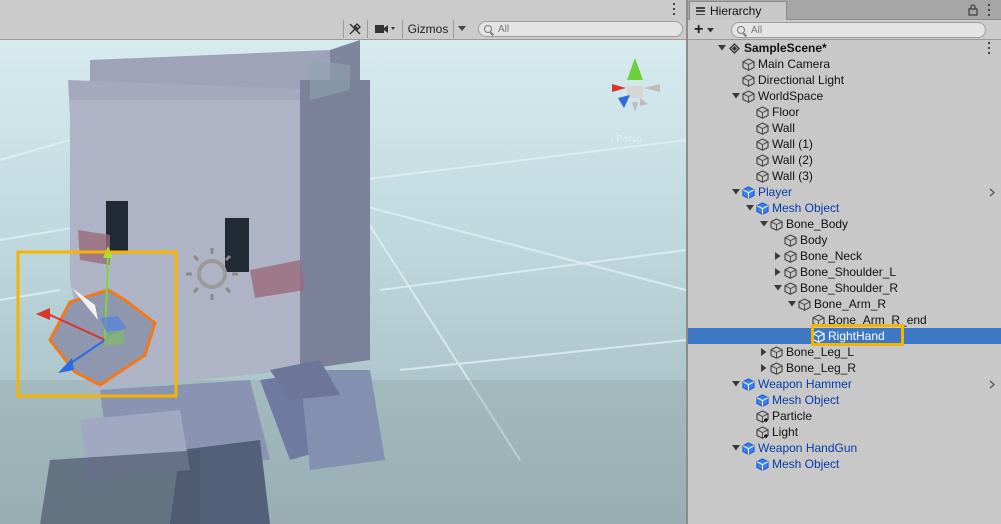 Image resolution: width=1001 pixels, height=524 pixels. Describe the element at coordinates (355, 29) in the screenshot. I see `tools-icon` at that location.